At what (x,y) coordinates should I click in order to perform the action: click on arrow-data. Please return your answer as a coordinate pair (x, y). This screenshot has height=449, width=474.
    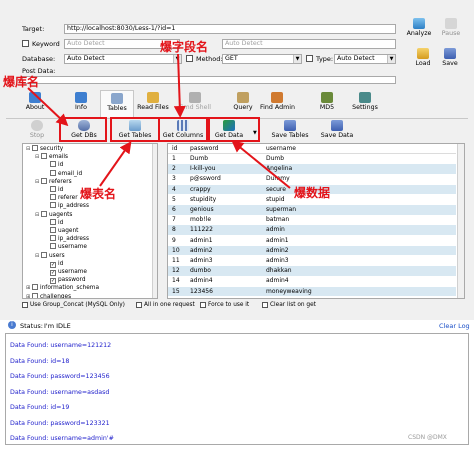
    Looking at the image, I should click on (261, 164).